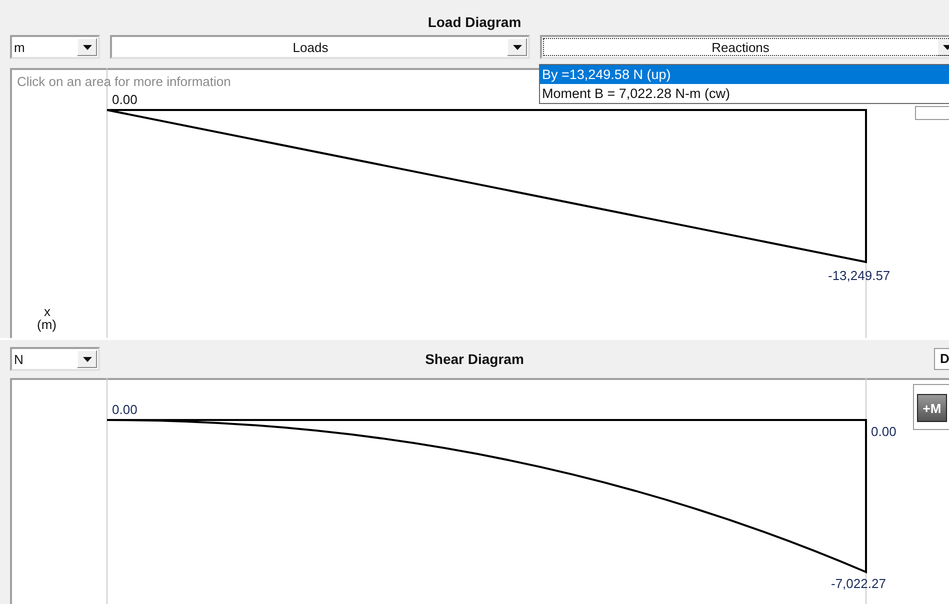 This screenshot has height=604, width=949. Describe the element at coordinates (475, 22) in the screenshot. I see `diagram-title: Load Diagram` at that location.